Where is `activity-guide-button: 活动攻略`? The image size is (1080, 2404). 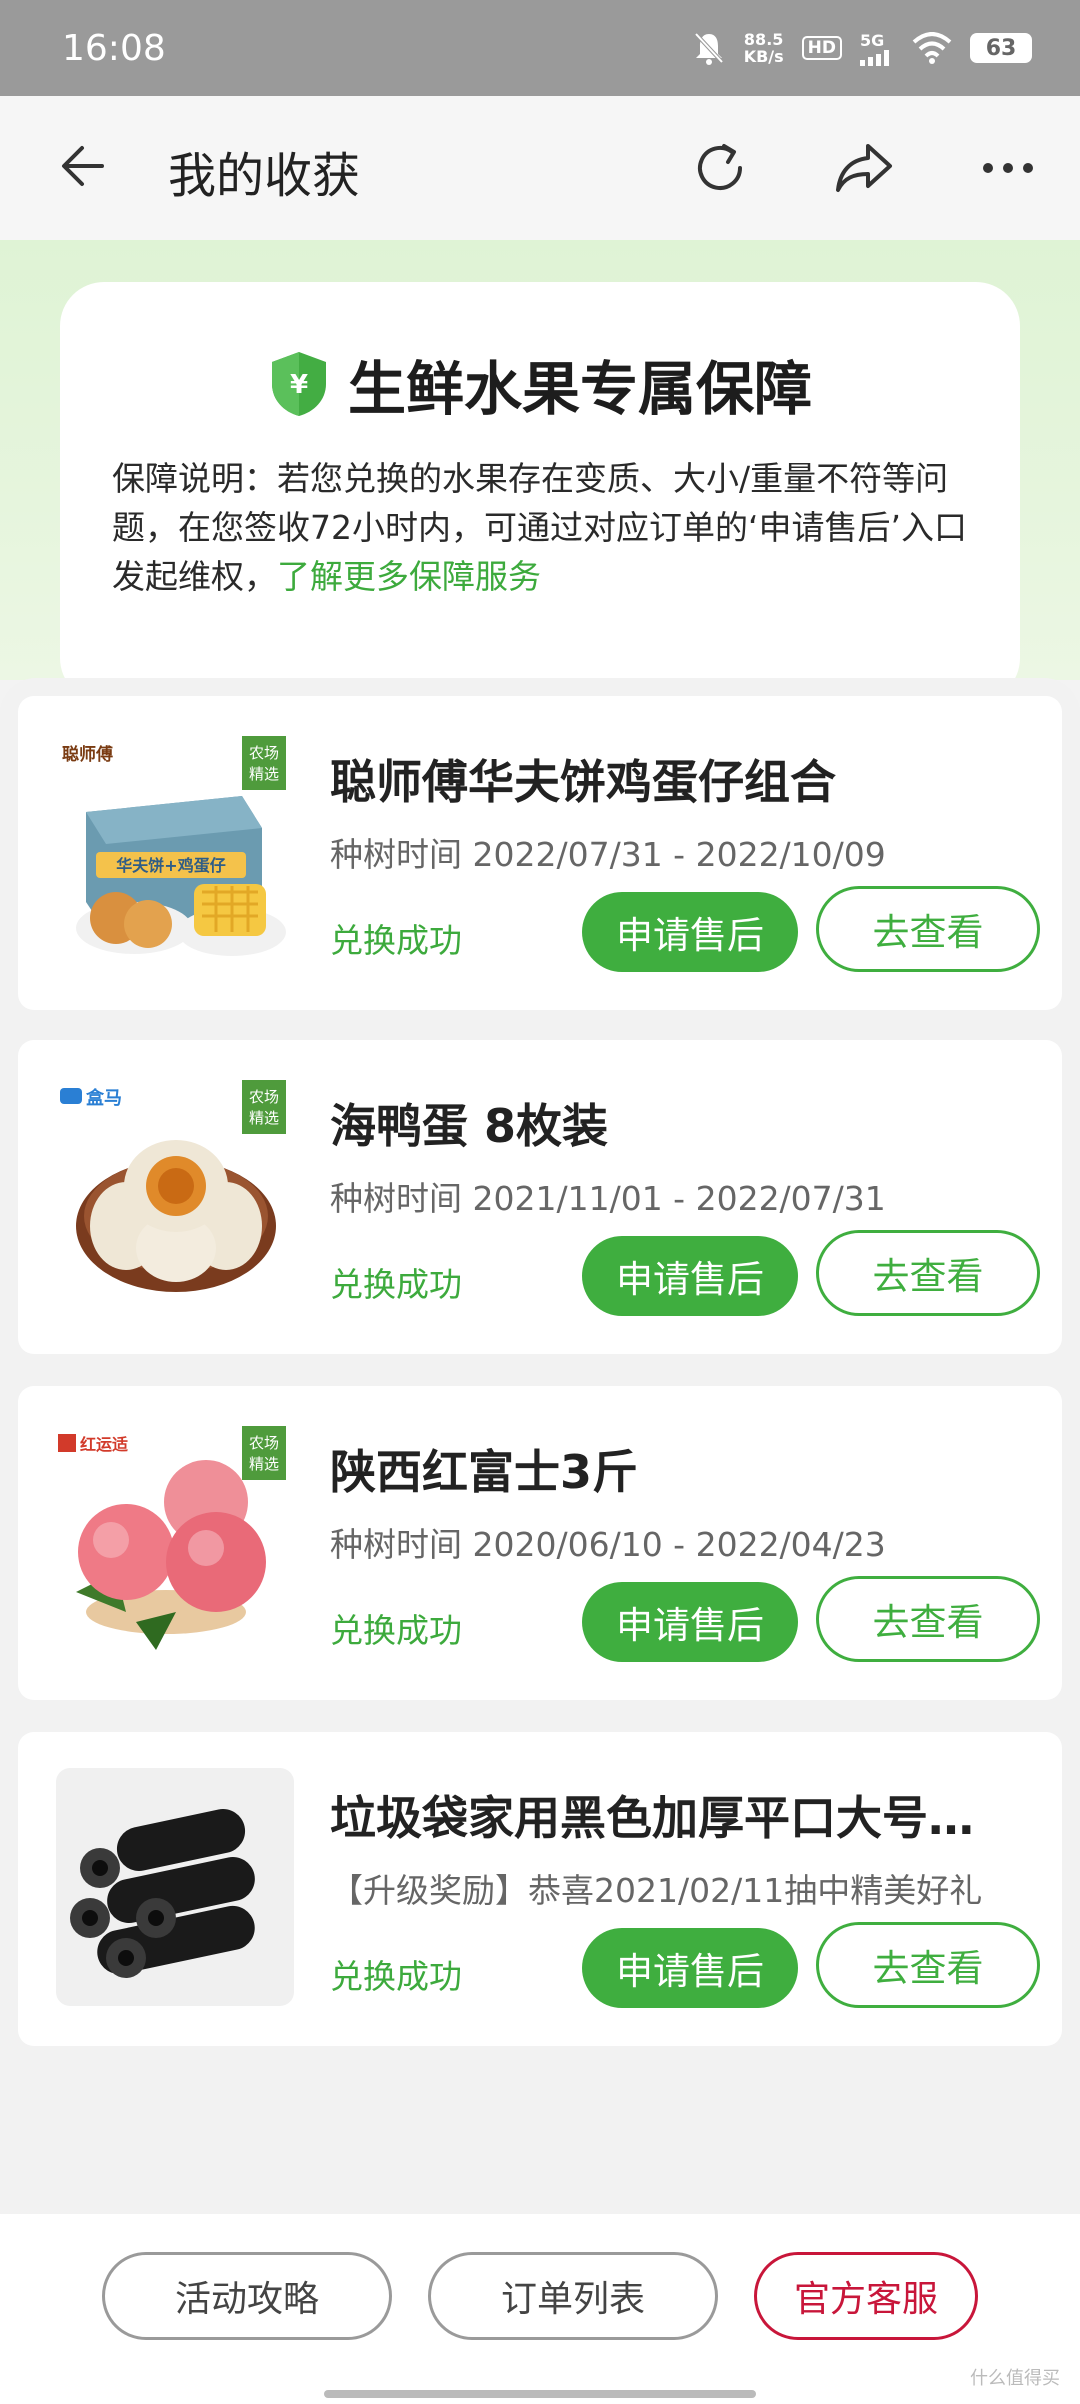
activity-guide-button: 活动攻略 is located at coordinates (247, 2296).